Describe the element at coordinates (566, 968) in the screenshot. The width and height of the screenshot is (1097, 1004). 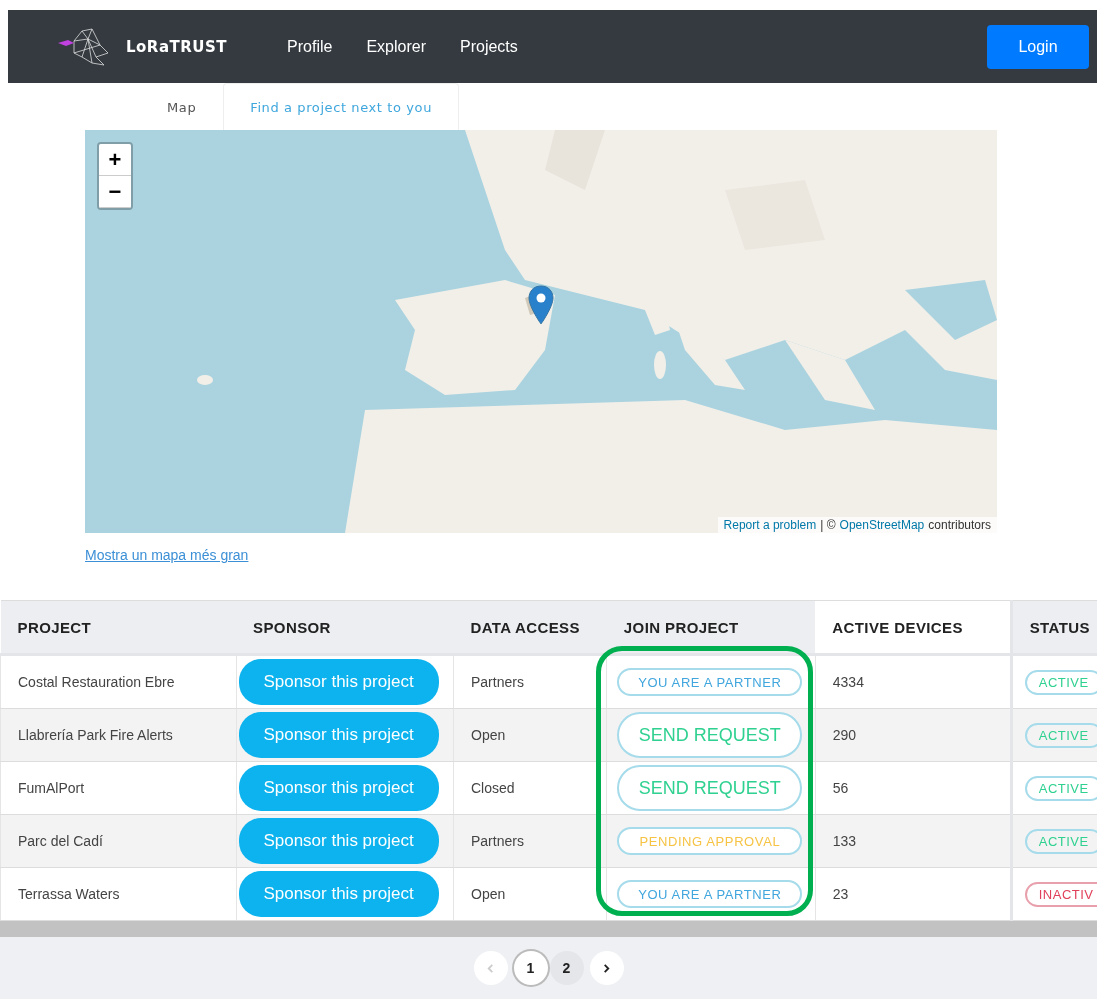
I see `page-button: 2` at that location.